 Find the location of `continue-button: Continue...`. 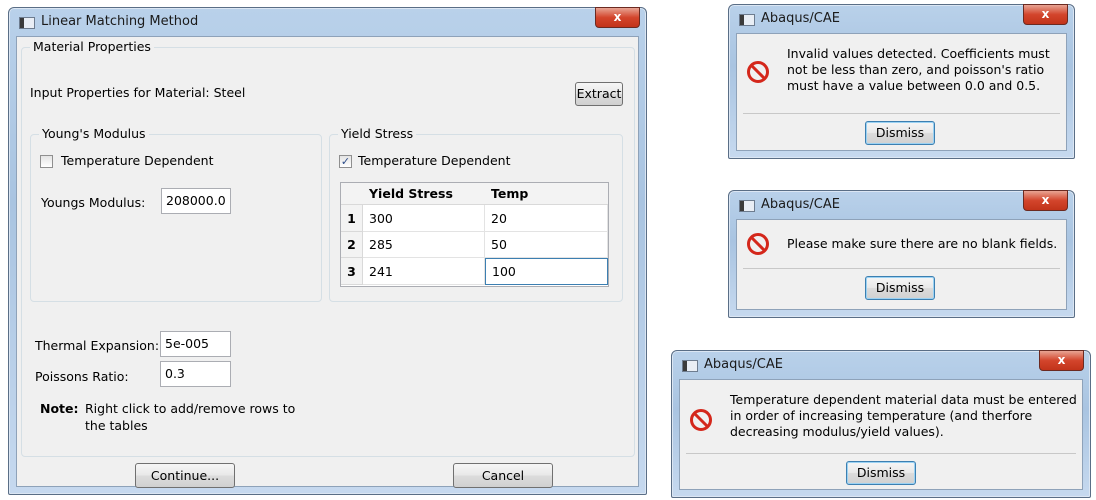

continue-button: Continue... is located at coordinates (185, 475).